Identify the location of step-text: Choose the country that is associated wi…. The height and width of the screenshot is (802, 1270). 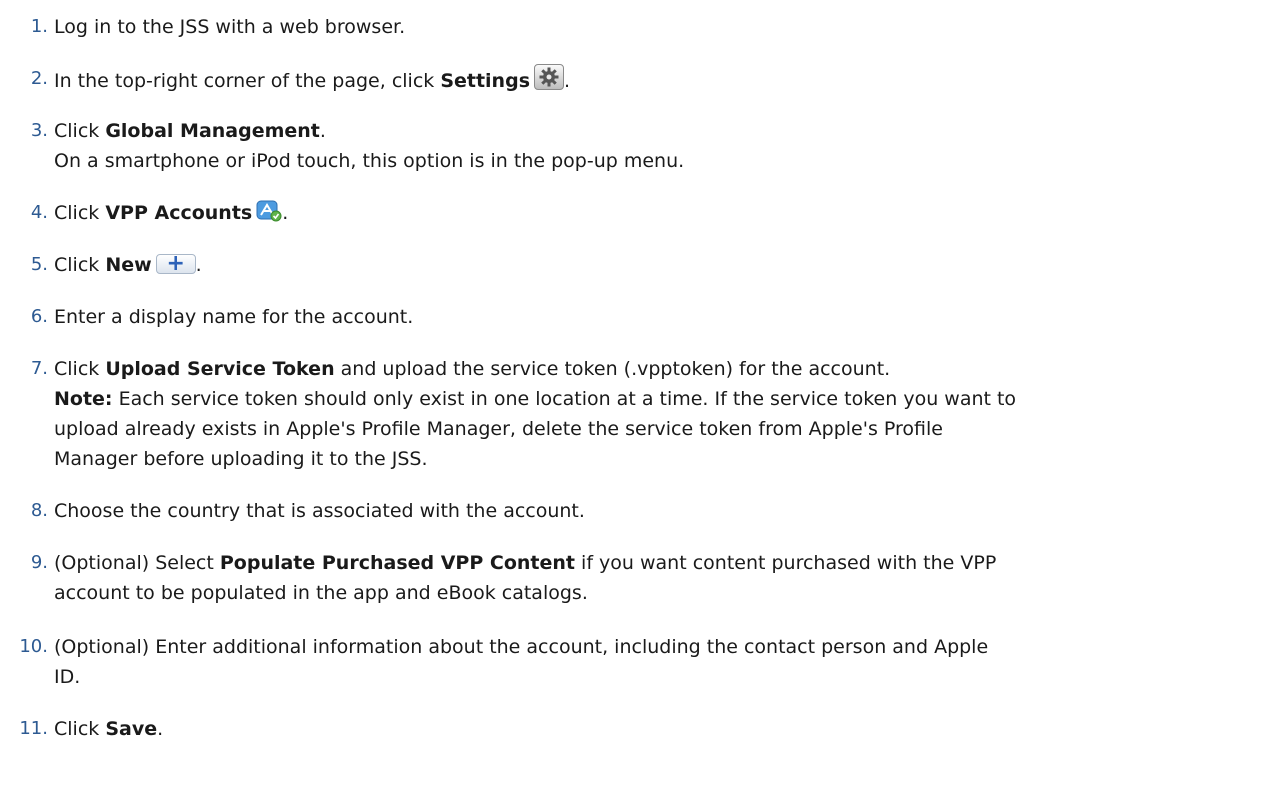
(319, 511).